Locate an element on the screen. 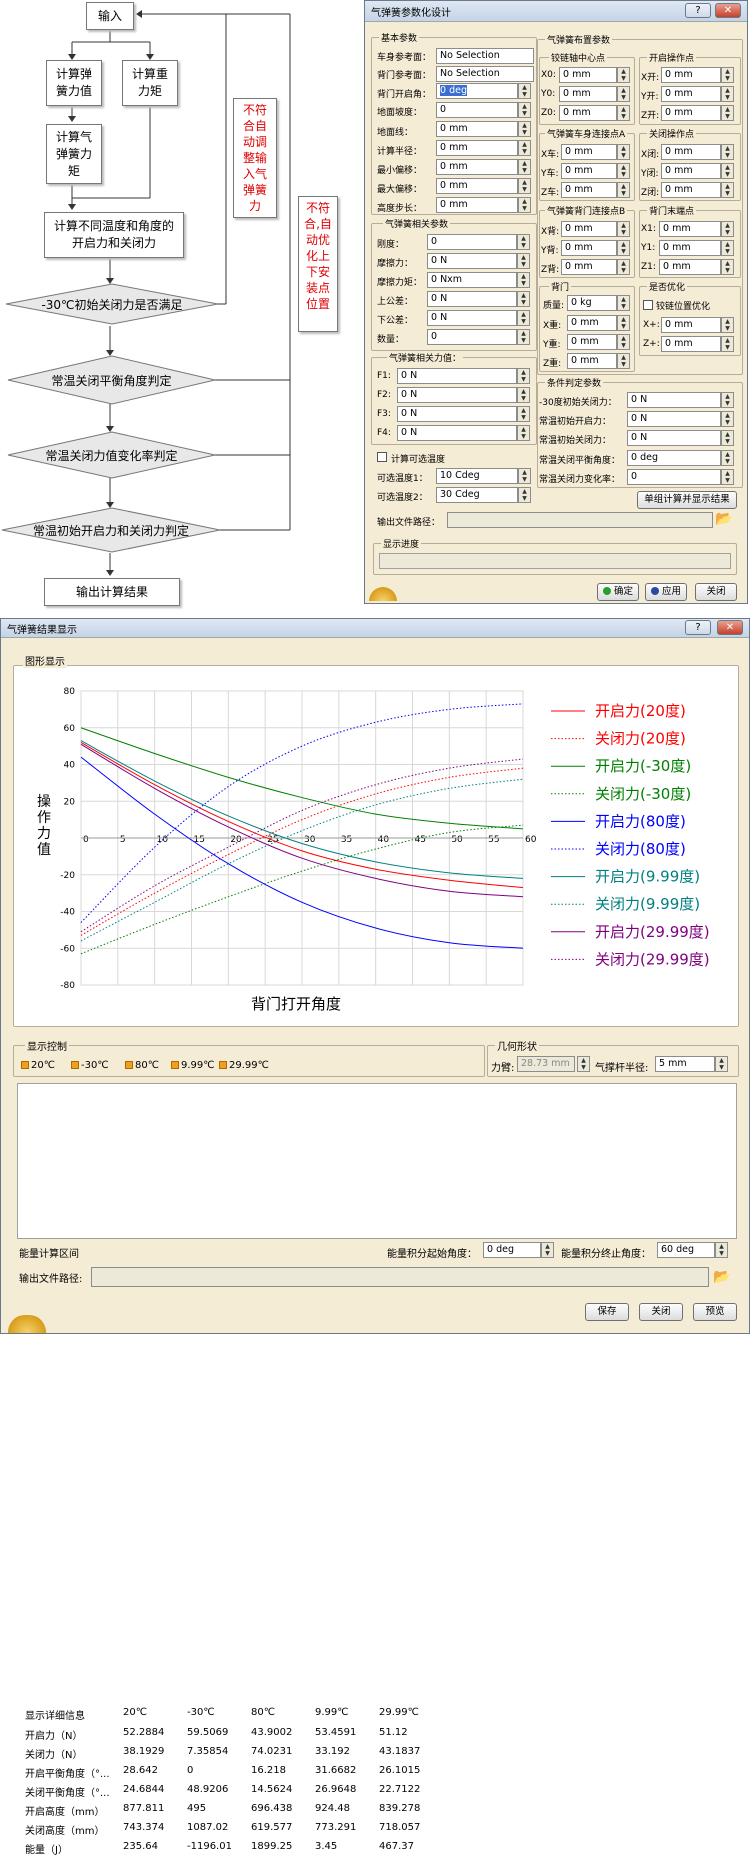 The width and height of the screenshot is (750, 1856). temp2-field: 30 Cdeg is located at coordinates (477, 495).